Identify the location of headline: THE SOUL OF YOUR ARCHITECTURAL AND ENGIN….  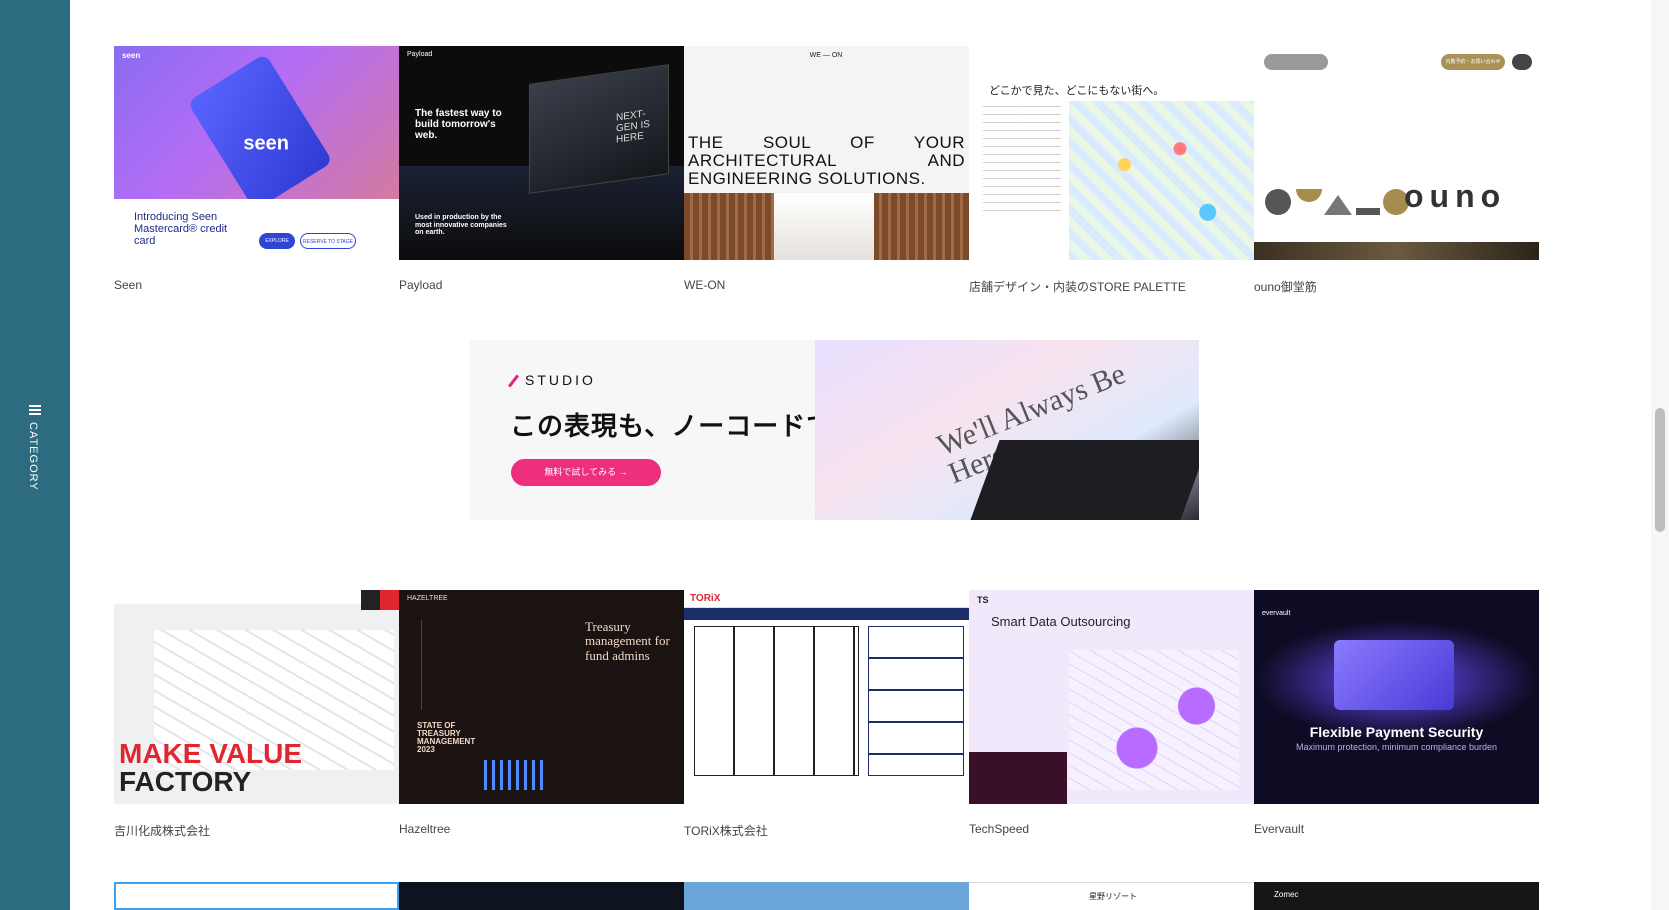
(826, 160).